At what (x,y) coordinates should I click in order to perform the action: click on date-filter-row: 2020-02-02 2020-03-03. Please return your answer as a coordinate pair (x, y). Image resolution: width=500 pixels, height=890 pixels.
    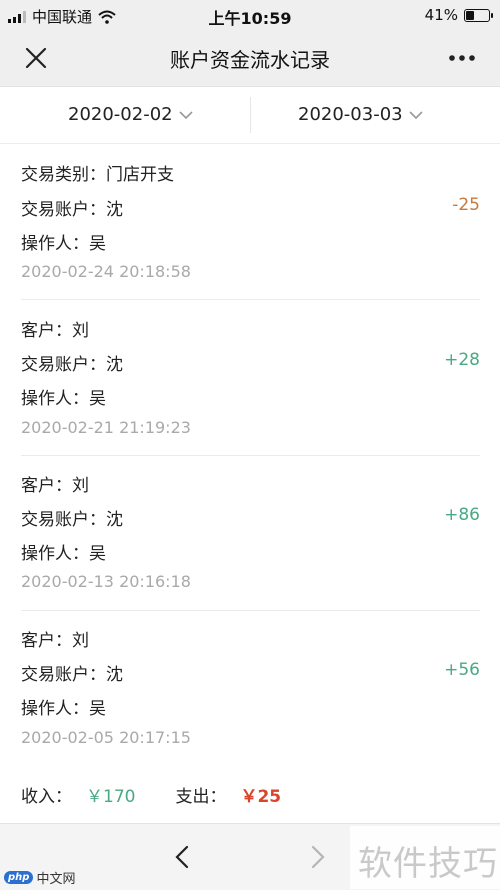
    Looking at the image, I should click on (250, 115).